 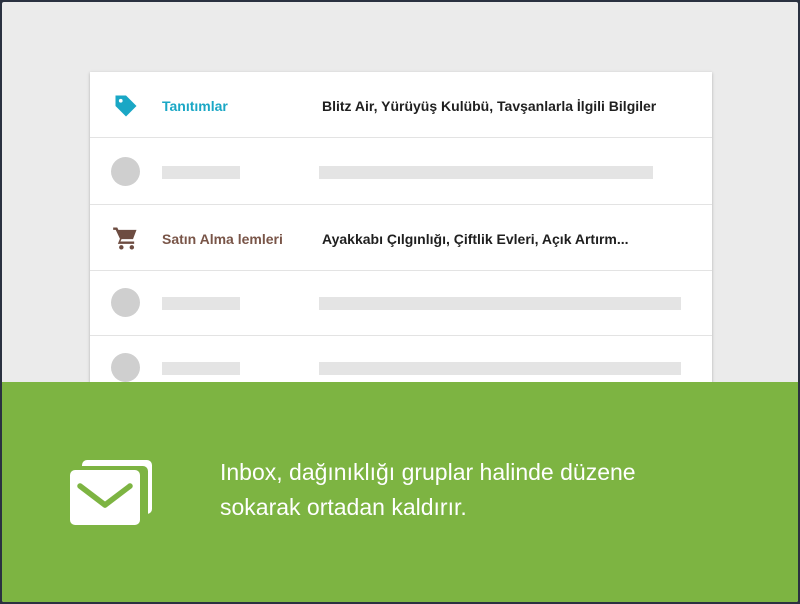 What do you see at coordinates (111, 492) in the screenshot?
I see `stacked-mail-icon` at bounding box center [111, 492].